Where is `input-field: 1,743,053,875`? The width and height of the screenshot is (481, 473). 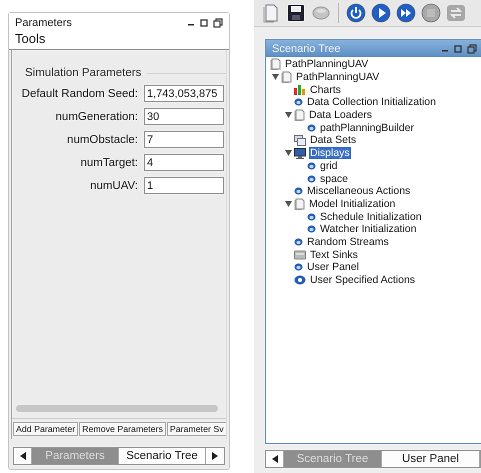 input-field: 1,743,053,875 is located at coordinates (184, 93).